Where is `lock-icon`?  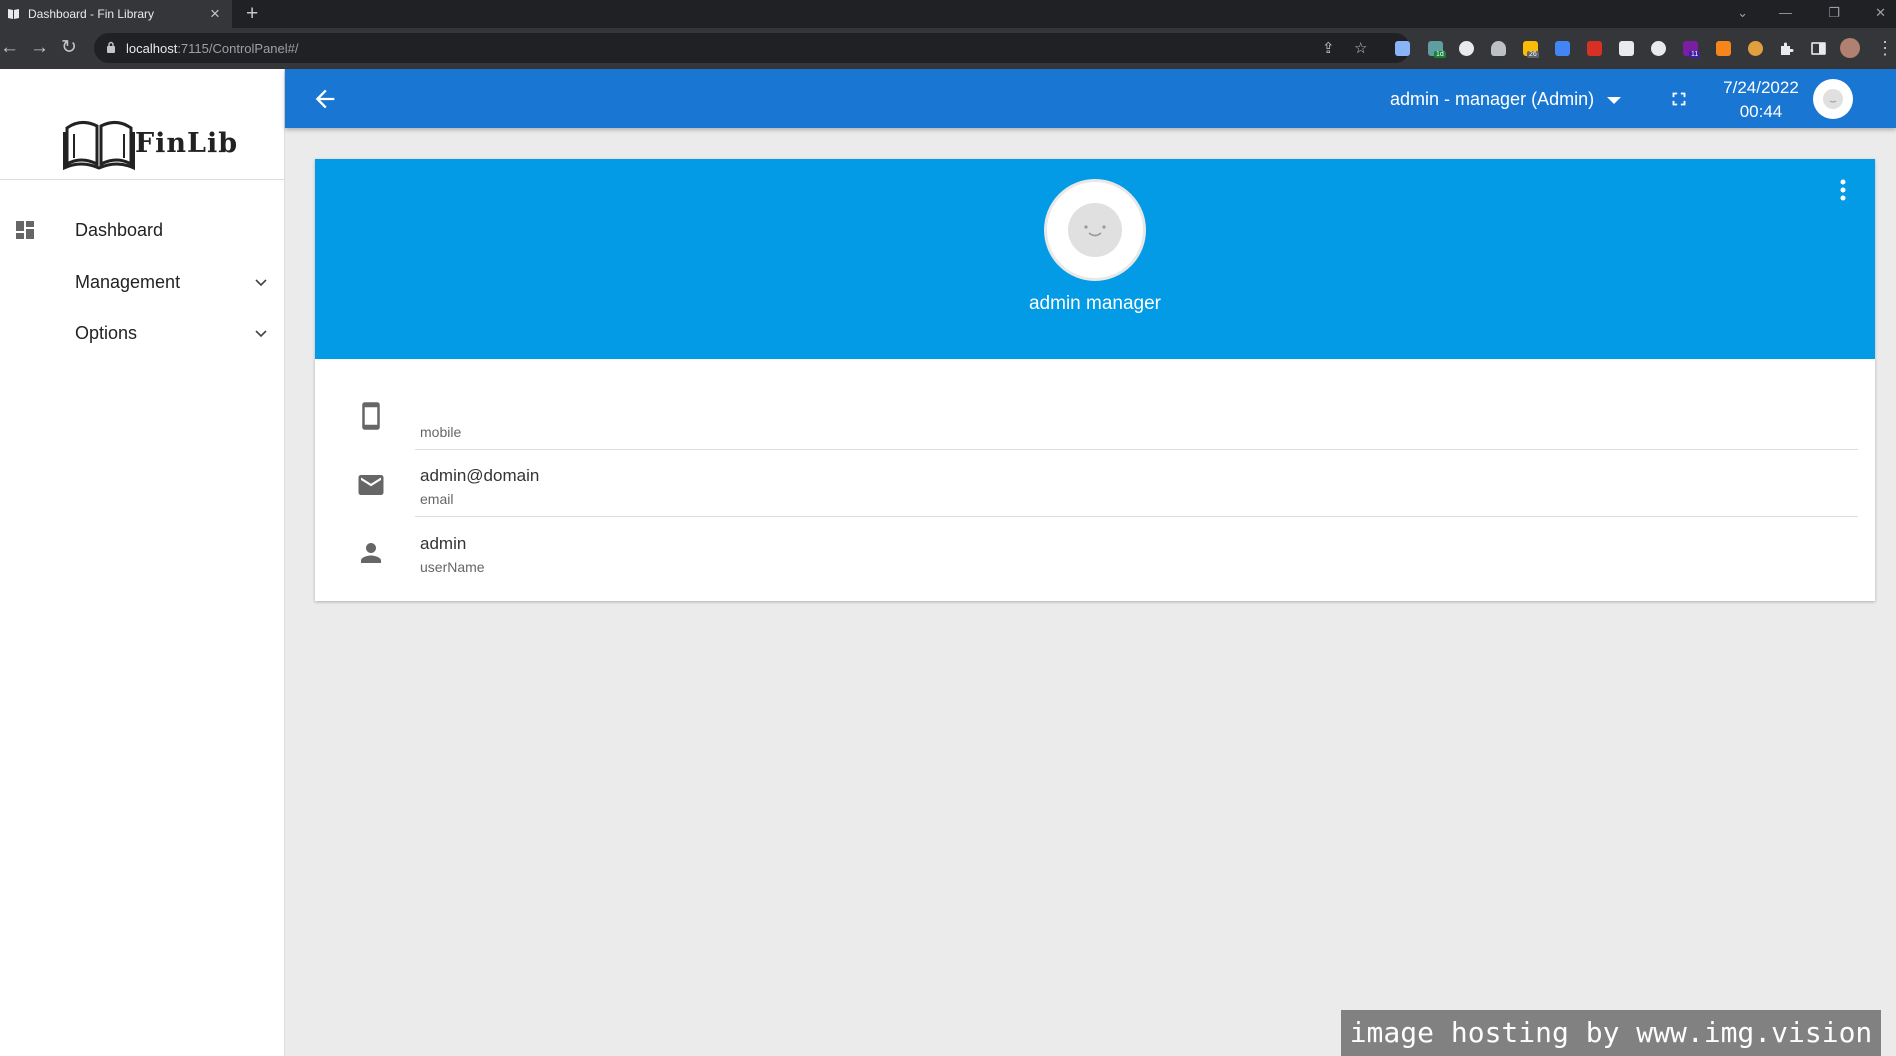
lock-icon is located at coordinates (111, 47).